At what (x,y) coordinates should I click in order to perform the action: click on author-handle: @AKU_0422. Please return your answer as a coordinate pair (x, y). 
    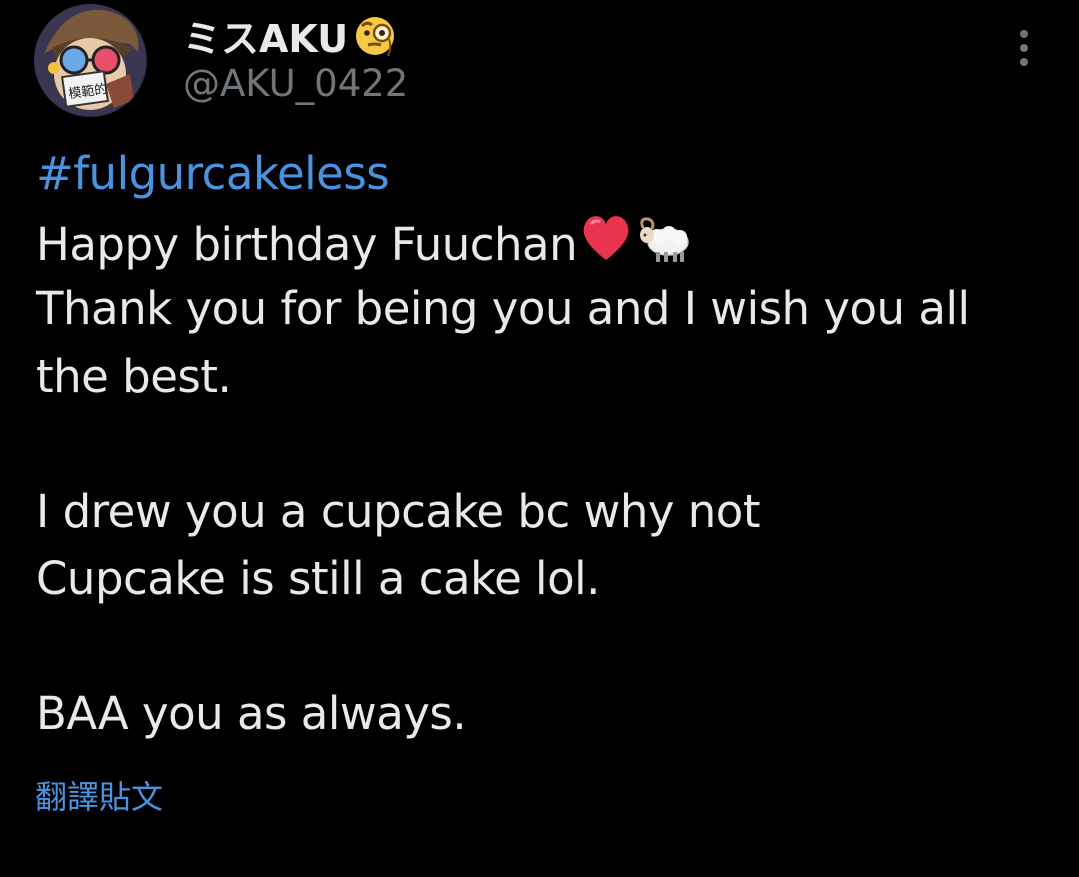
    Looking at the image, I should click on (295, 83).